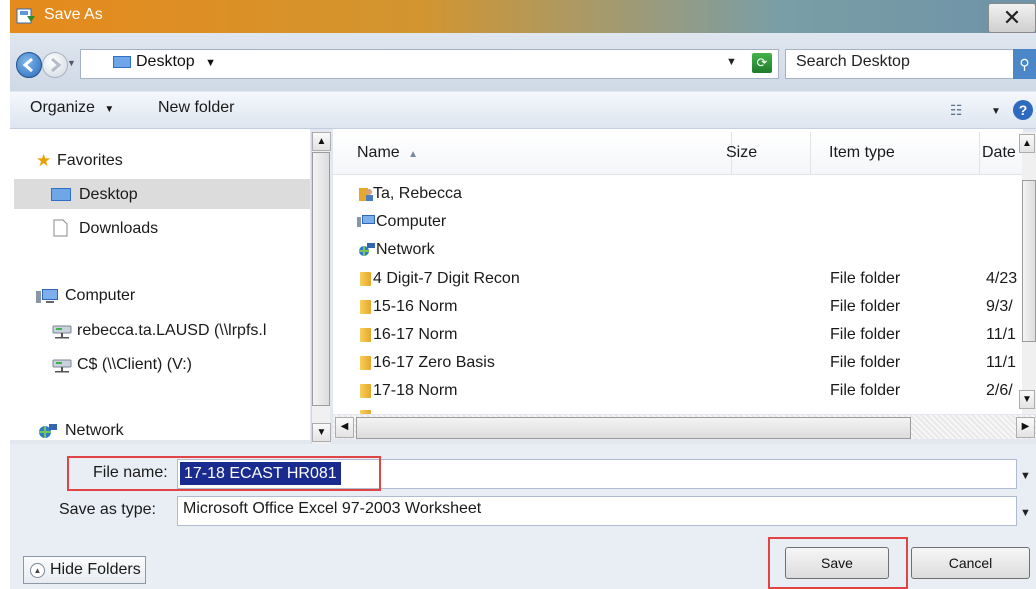 The image size is (1036, 589). I want to click on new-folder-button: New folder, so click(196, 108).